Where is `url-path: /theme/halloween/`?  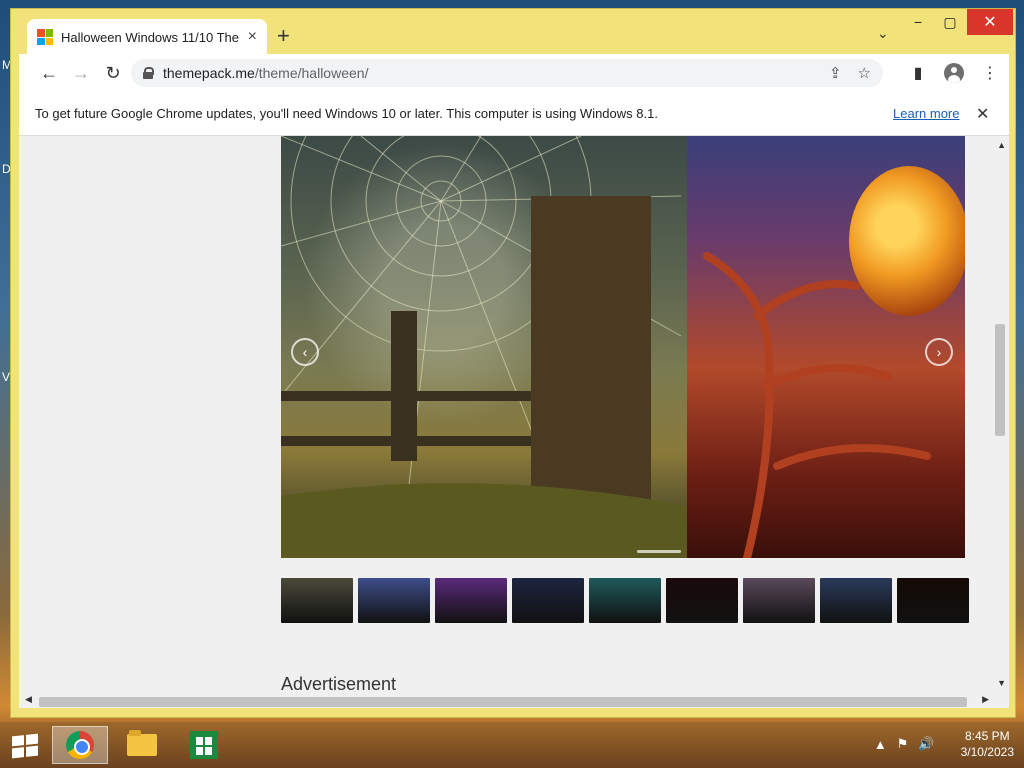
url-path: /theme/halloween/ is located at coordinates (311, 73).